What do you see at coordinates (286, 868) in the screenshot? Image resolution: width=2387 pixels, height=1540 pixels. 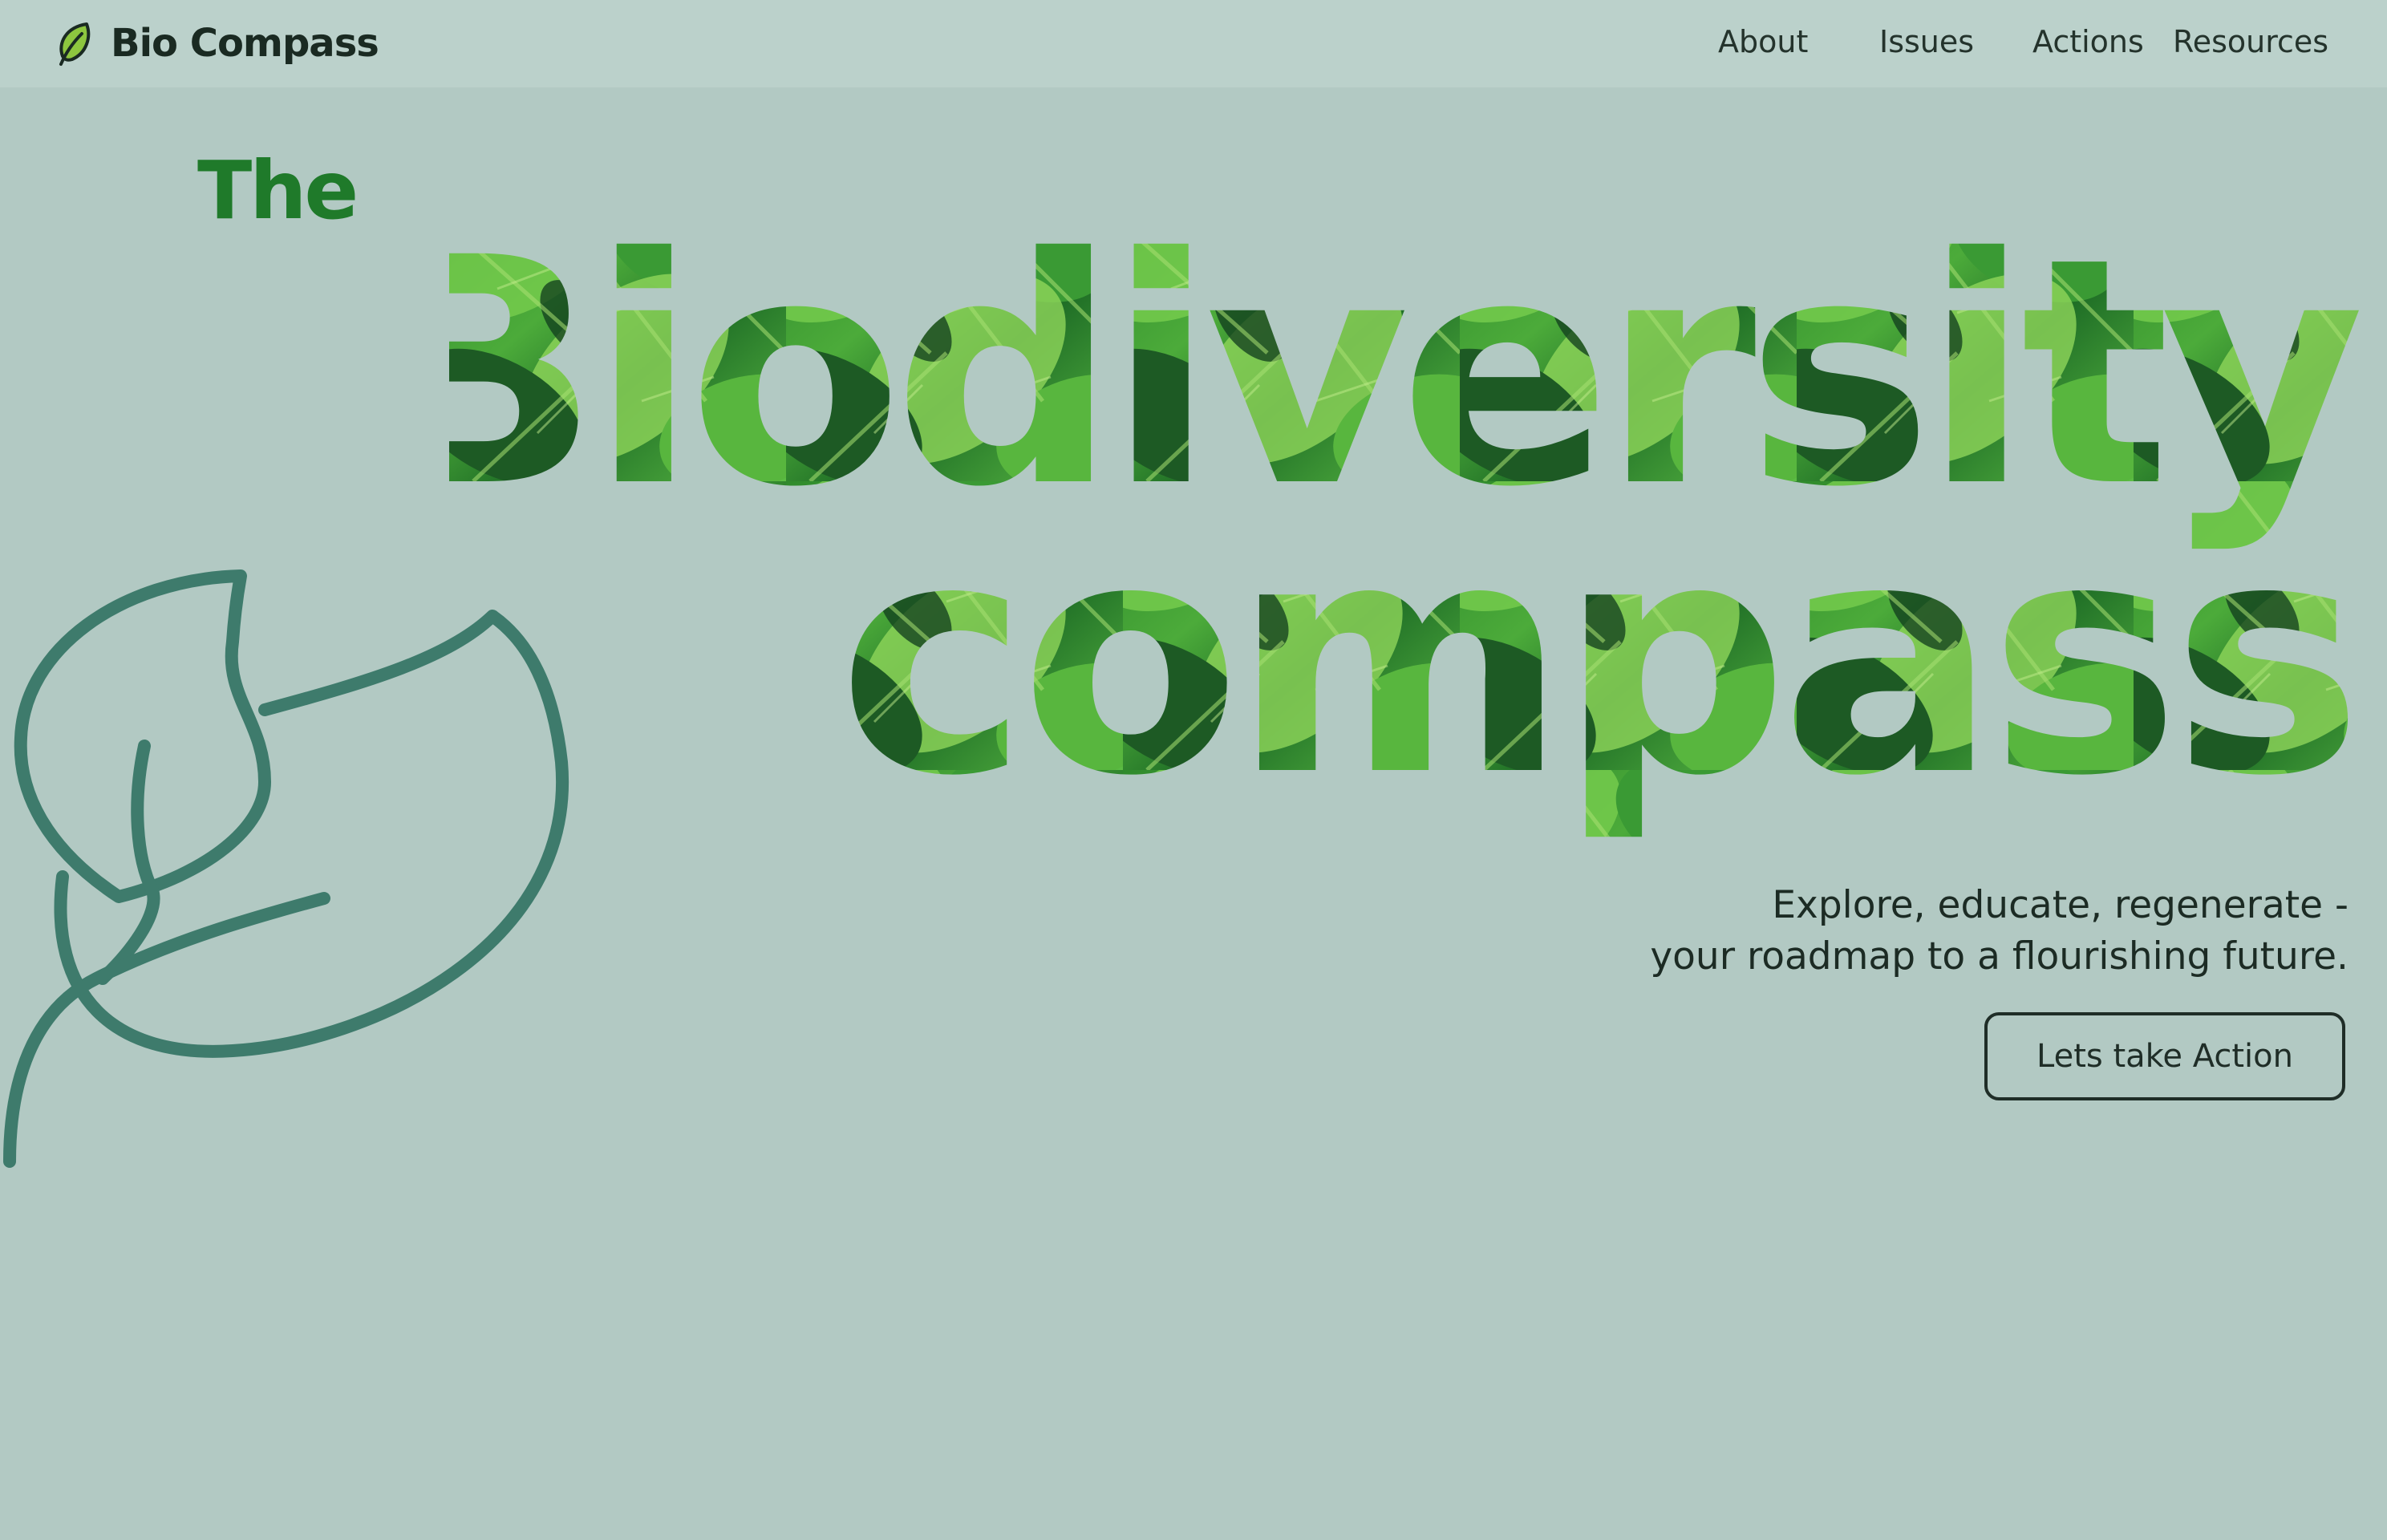 I see `leaf-outline-illustration` at bounding box center [286, 868].